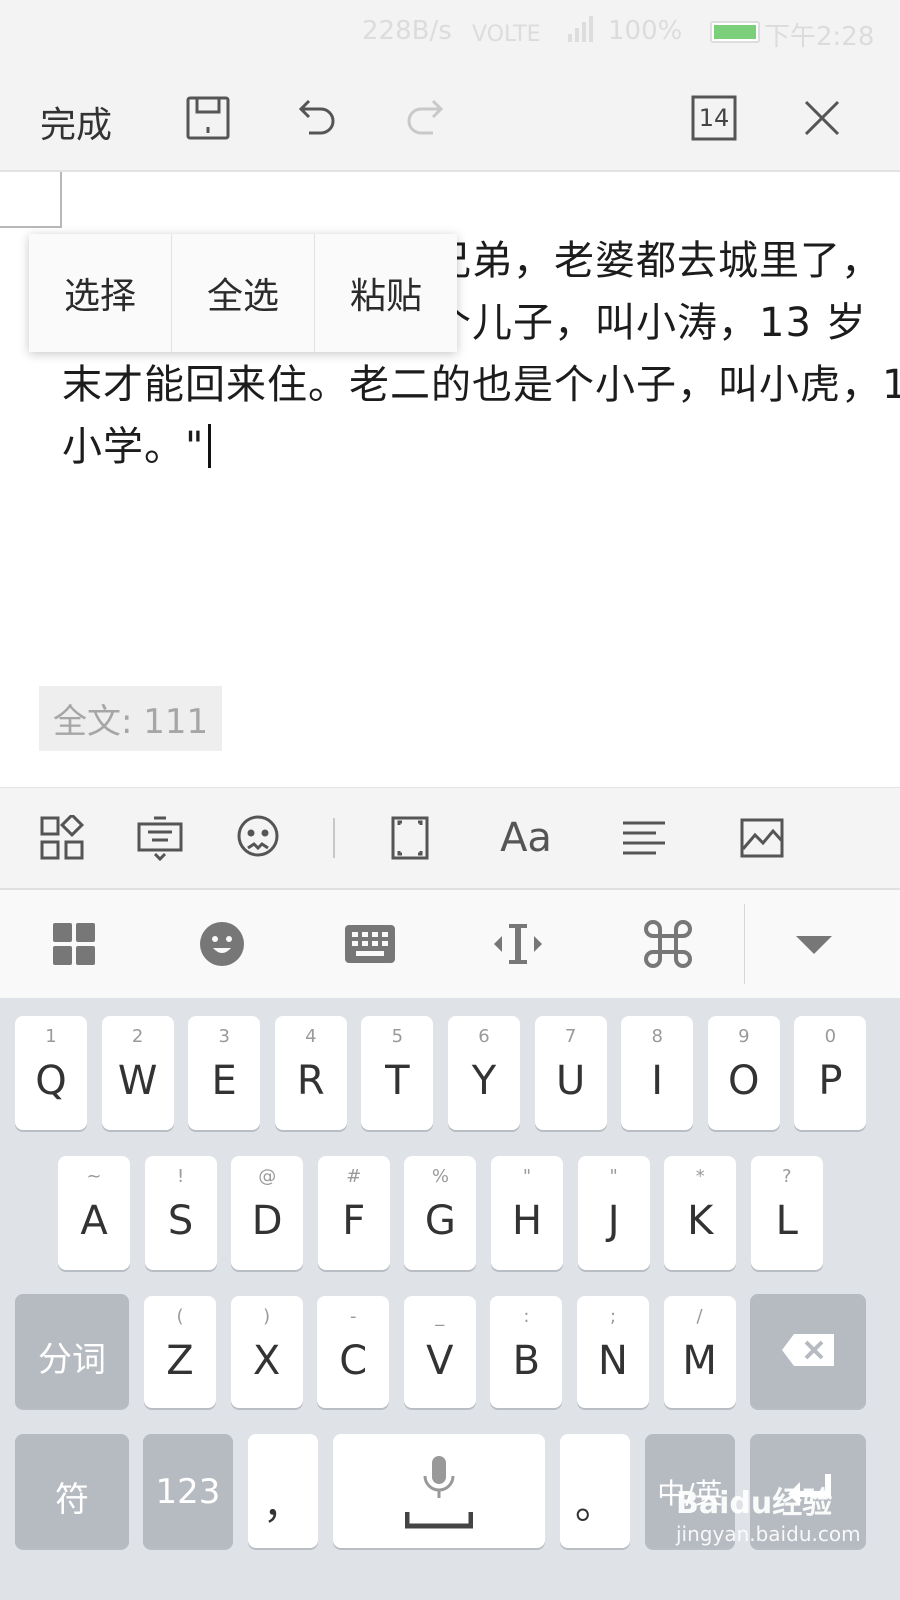 This screenshot has width=900, height=1600. I want to click on key-hint: 3, so click(224, 1036).